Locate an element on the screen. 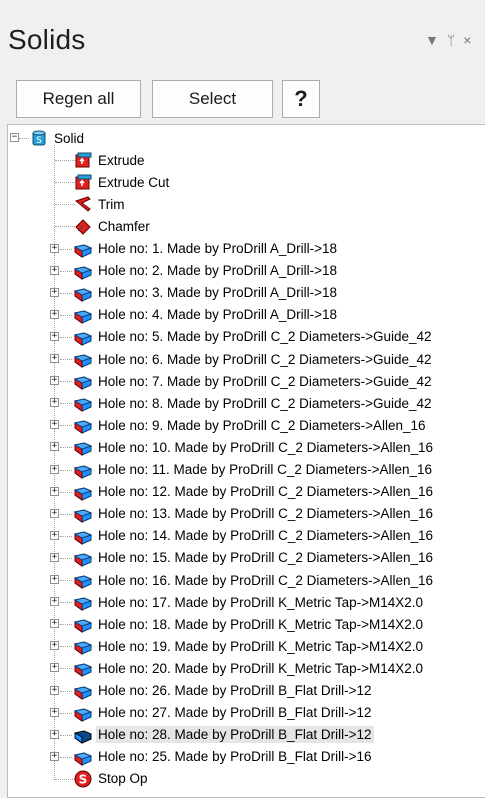 The height and width of the screenshot is (798, 485). dropdown-icon: ▼ is located at coordinates (432, 40).